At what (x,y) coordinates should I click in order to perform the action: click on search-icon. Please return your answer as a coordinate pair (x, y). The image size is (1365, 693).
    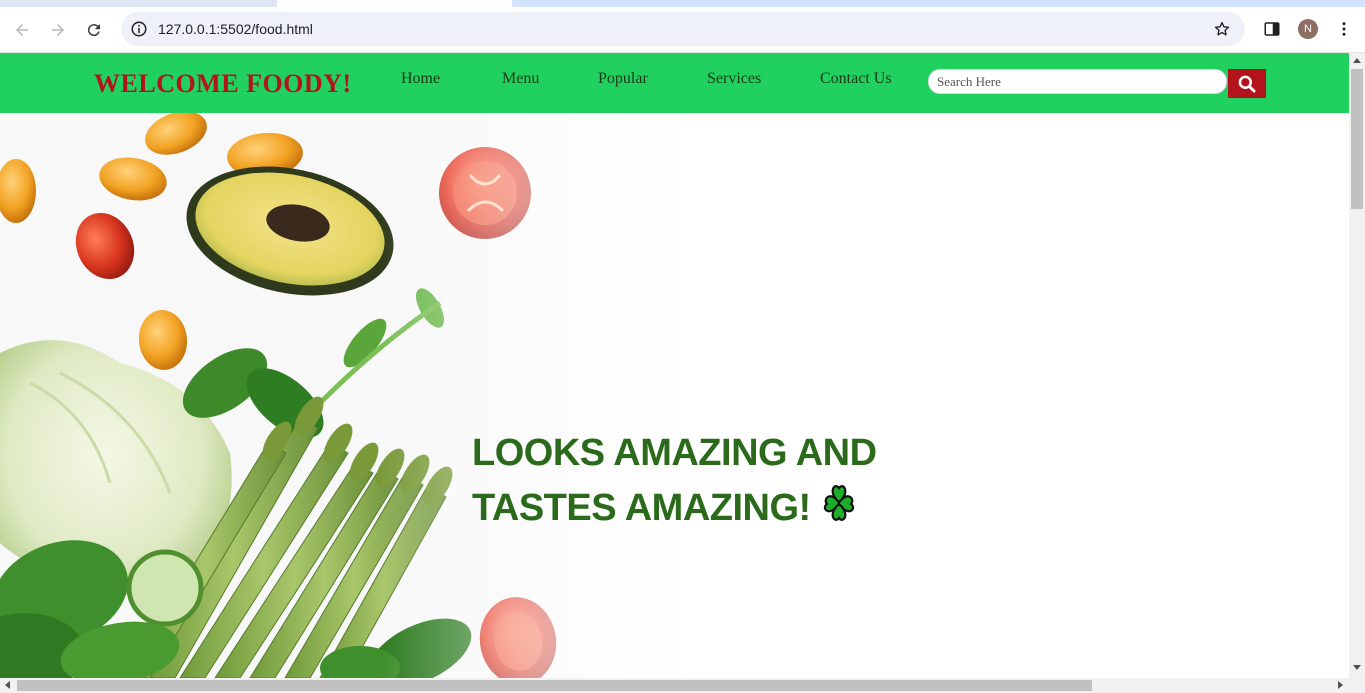
    Looking at the image, I should click on (1247, 84).